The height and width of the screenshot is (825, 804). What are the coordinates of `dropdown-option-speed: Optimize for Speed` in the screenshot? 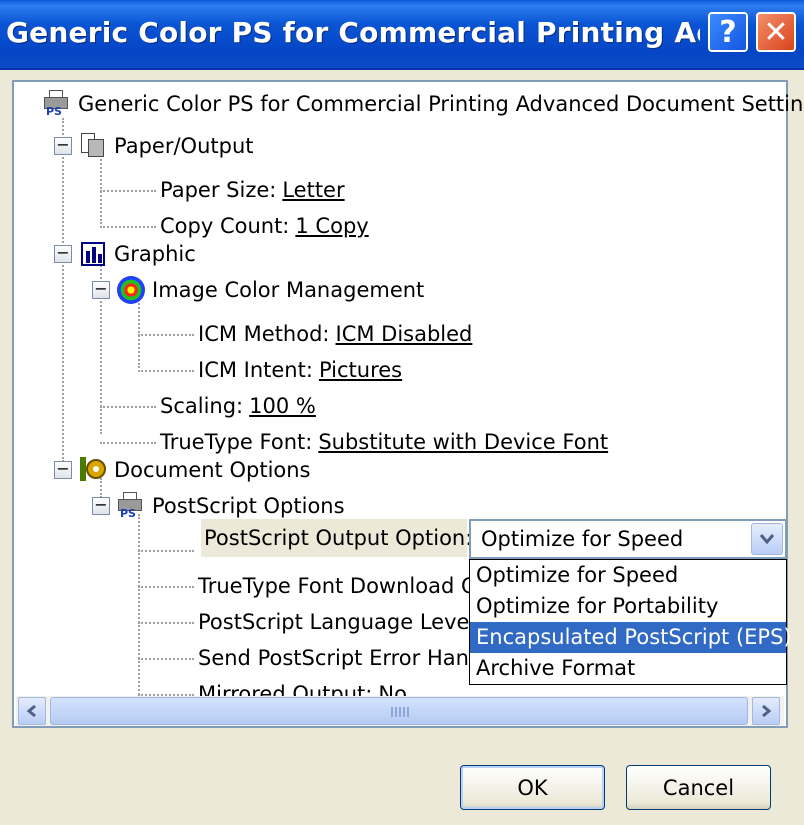 It's located at (628, 575).